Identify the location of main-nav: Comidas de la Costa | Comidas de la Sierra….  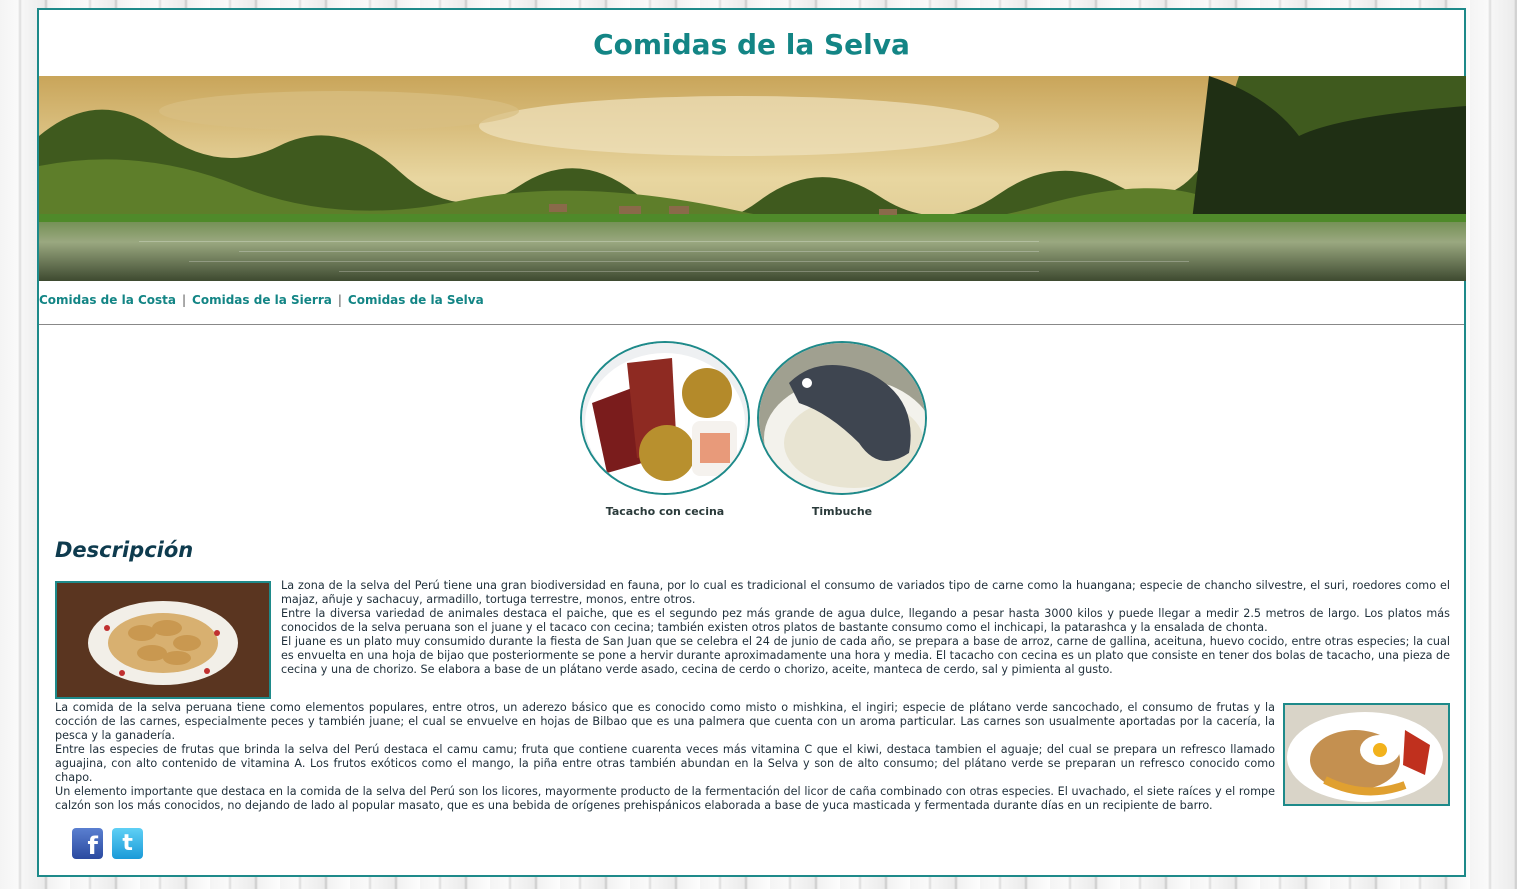
(261, 300).